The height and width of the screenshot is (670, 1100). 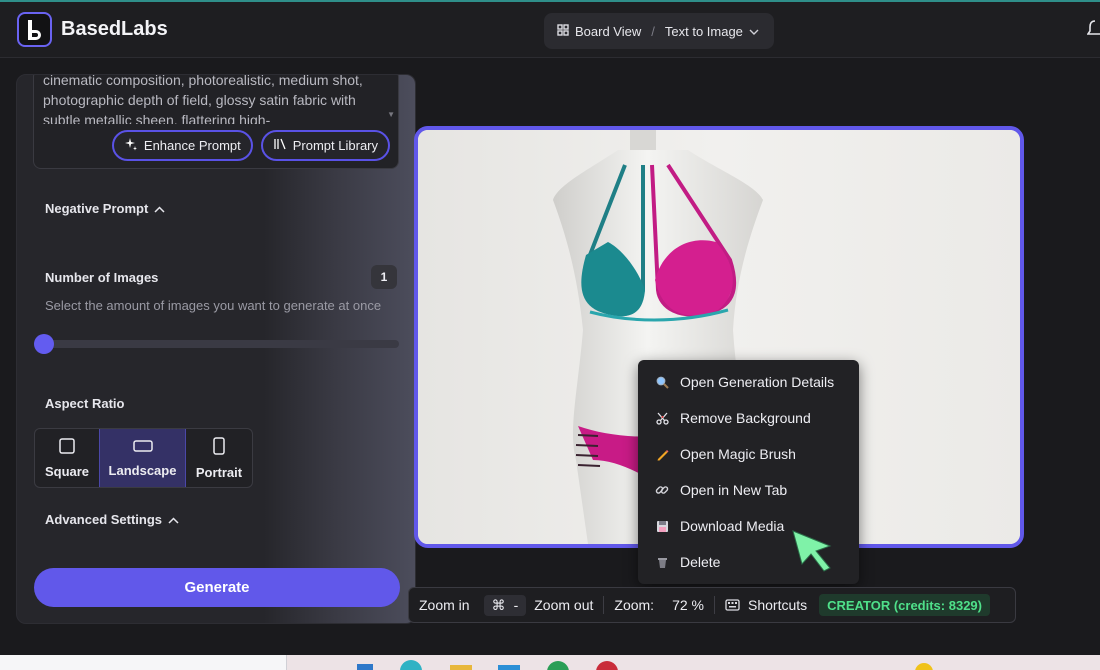 What do you see at coordinates (734, 490) in the screenshot?
I see `menu-item-label: Open in New Tab` at bounding box center [734, 490].